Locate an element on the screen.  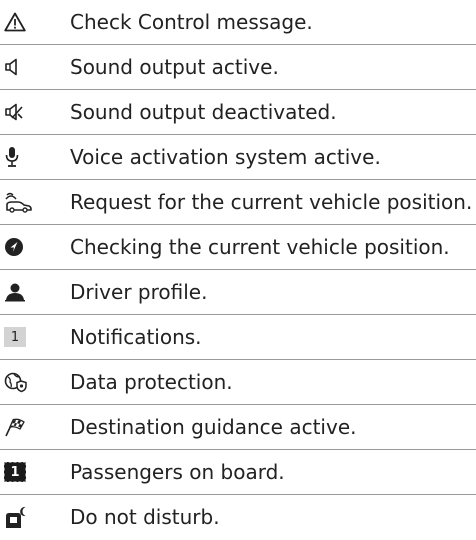
notification-count: 1 is located at coordinates (15, 337).